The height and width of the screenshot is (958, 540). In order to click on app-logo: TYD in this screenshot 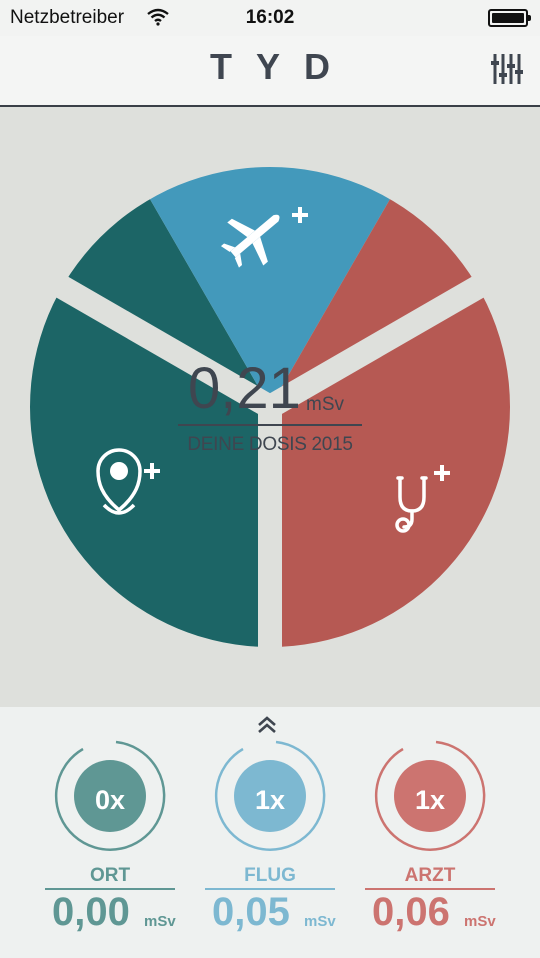, I will do `click(282, 66)`.